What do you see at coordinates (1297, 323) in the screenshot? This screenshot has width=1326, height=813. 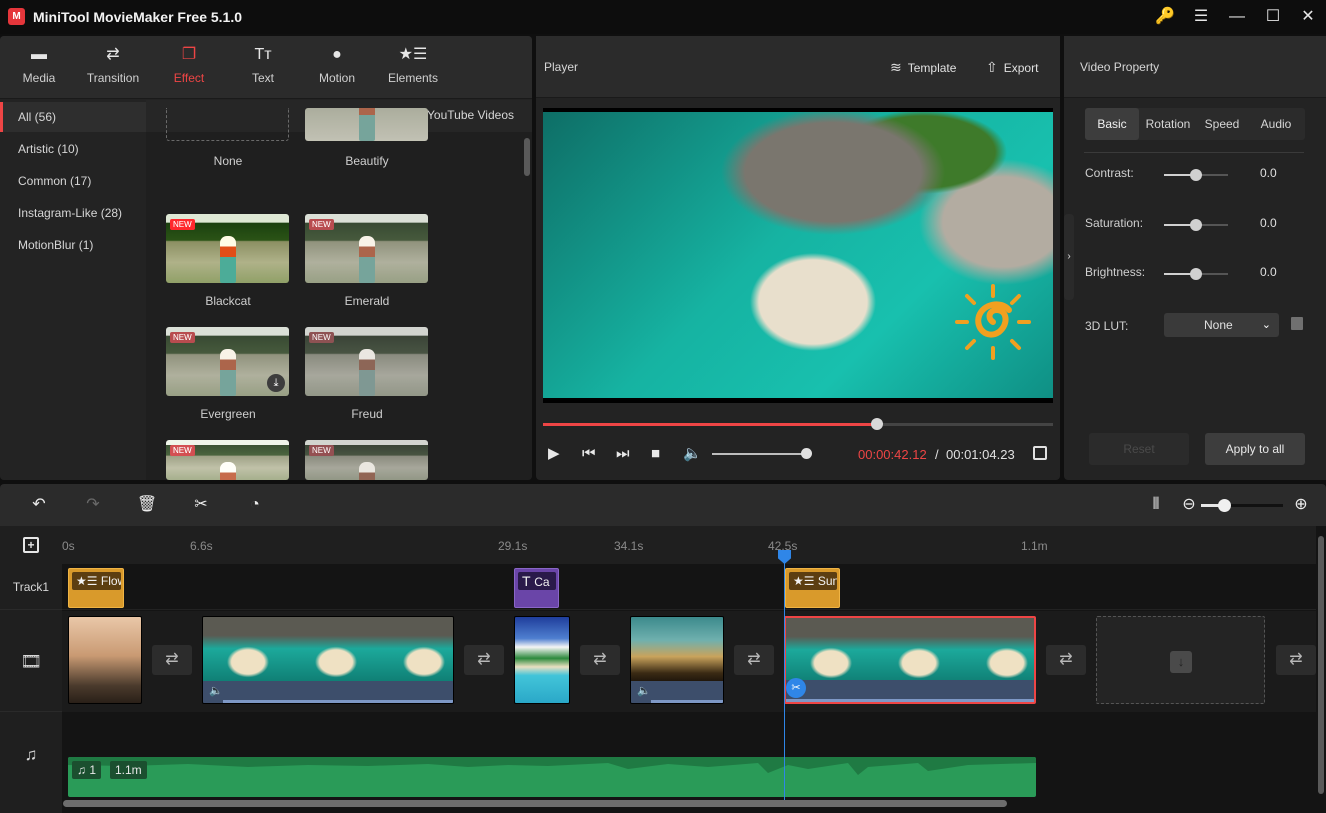 I see `trash-icon` at bounding box center [1297, 323].